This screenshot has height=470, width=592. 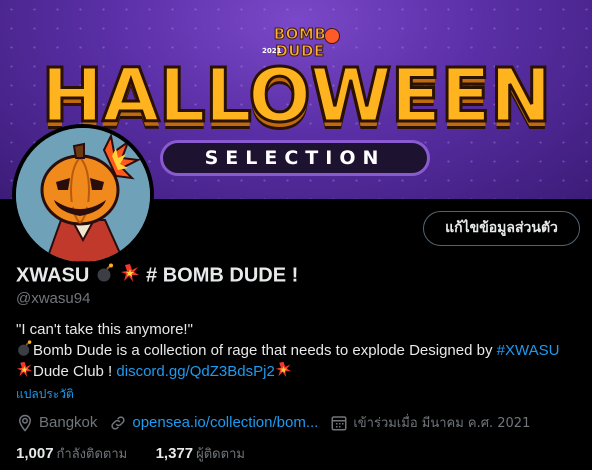 I want to click on link-icon, so click(x=118, y=422).